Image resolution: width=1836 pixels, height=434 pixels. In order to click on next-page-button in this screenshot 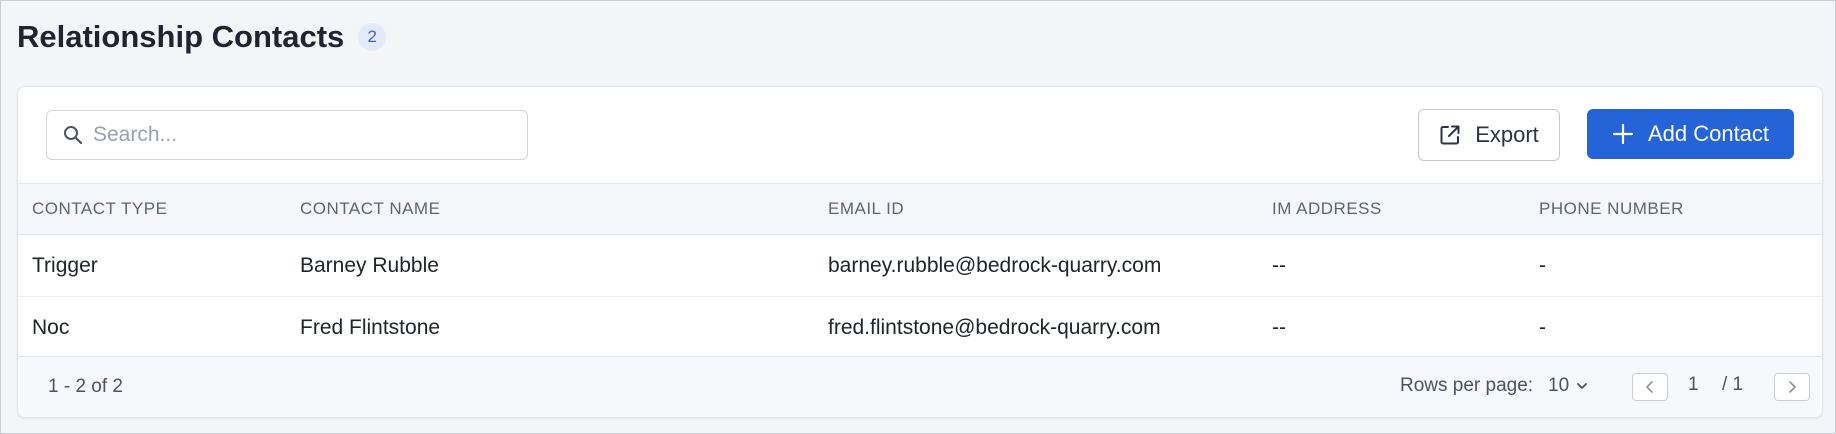, I will do `click(1792, 387)`.